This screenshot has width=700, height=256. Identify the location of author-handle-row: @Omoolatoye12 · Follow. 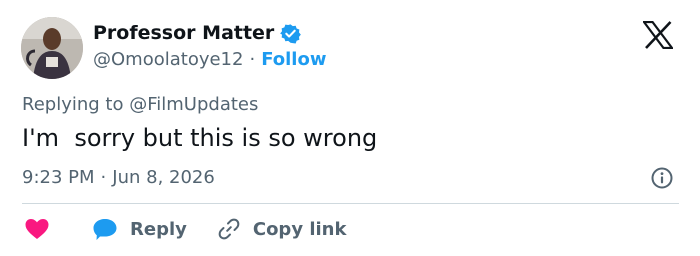
(209, 59).